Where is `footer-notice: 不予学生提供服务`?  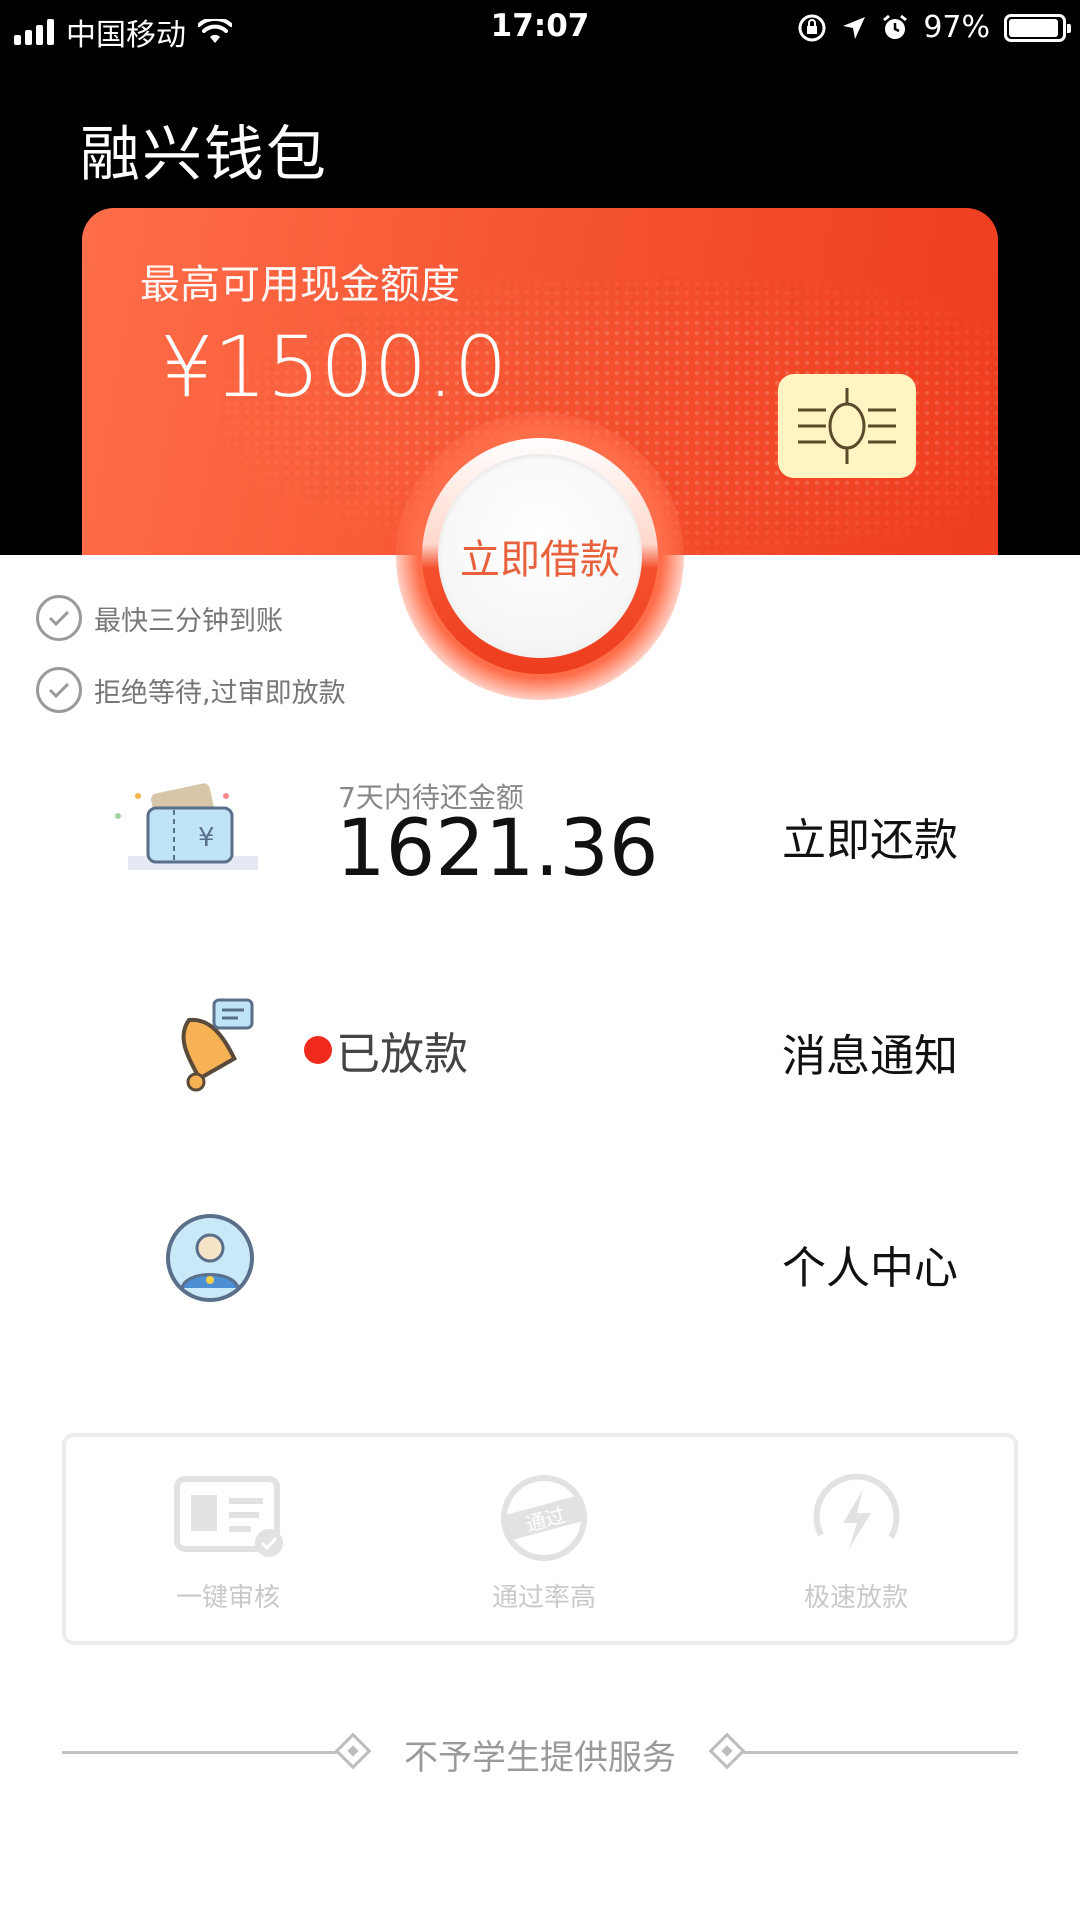 footer-notice: 不予学生提供服务 is located at coordinates (540, 1754).